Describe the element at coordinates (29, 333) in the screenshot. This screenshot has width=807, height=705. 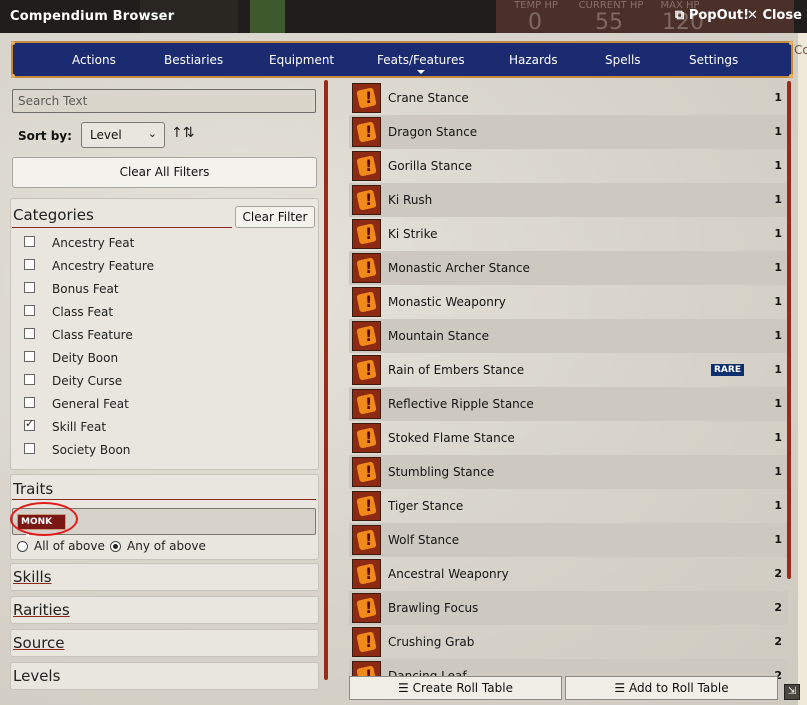
I see `category-checkbox-class-feature` at that location.